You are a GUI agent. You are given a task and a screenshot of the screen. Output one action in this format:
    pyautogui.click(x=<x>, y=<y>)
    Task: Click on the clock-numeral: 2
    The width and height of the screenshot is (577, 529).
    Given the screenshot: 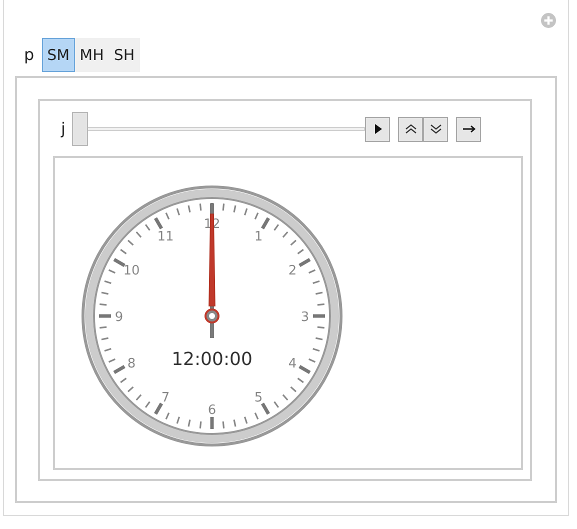 What is the action you would take?
    pyautogui.click(x=292, y=271)
    